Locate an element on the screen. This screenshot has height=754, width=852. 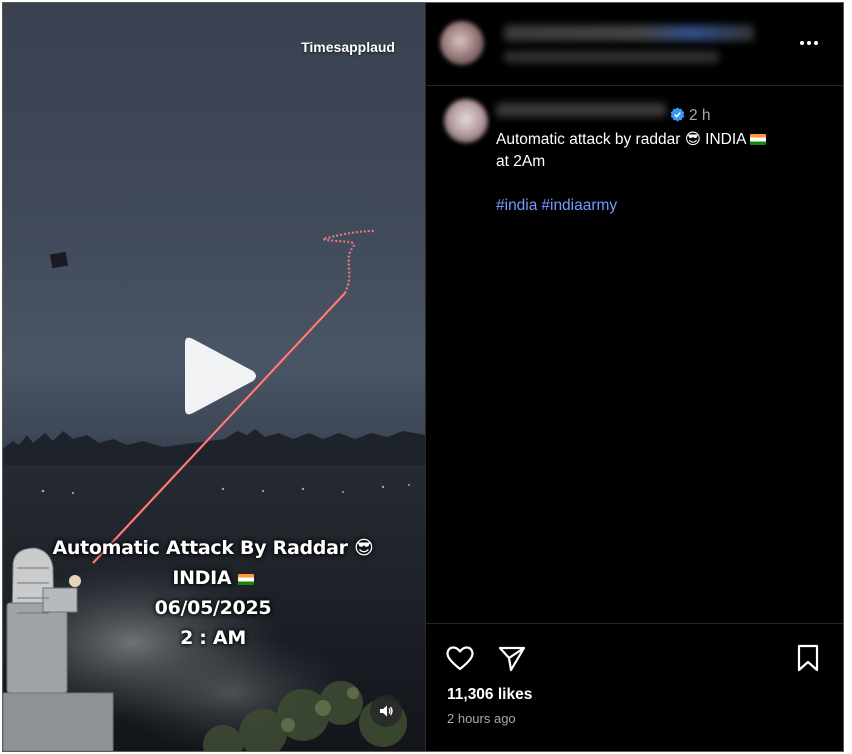
caption-avatar is located at coordinates (466, 121).